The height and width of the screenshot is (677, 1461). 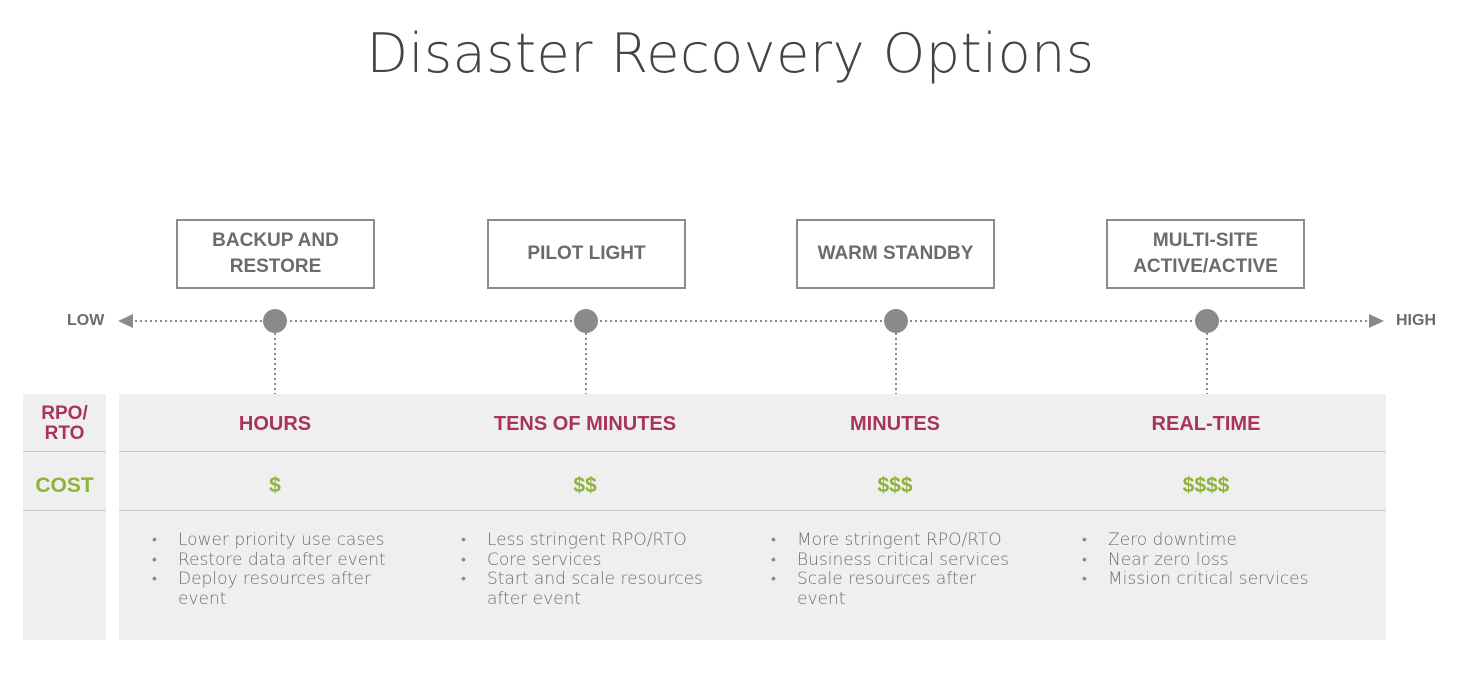 What do you see at coordinates (897, 540) in the screenshot?
I see `feature-item: More stringent RPO/RTO` at bounding box center [897, 540].